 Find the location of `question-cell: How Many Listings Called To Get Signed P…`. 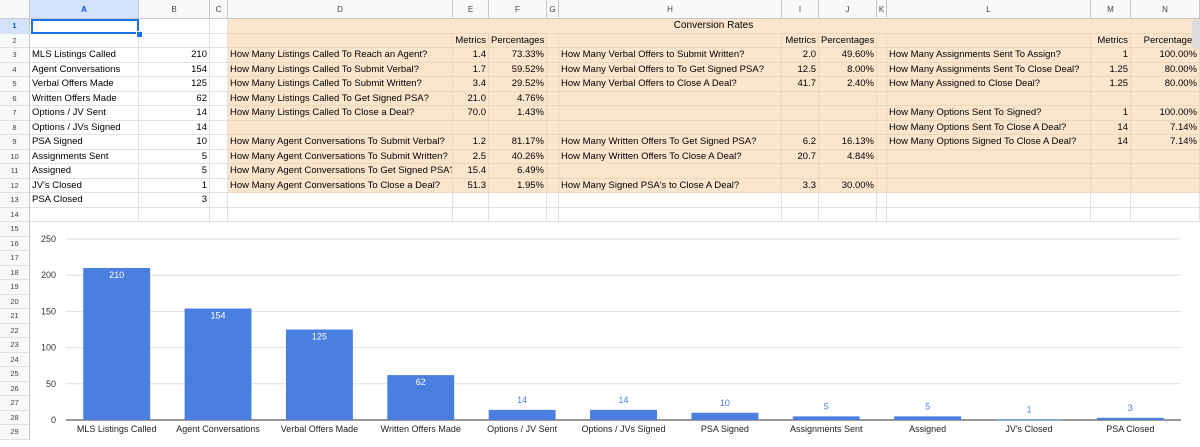

question-cell: How Many Listings Called To Get Signed P… is located at coordinates (340, 98).